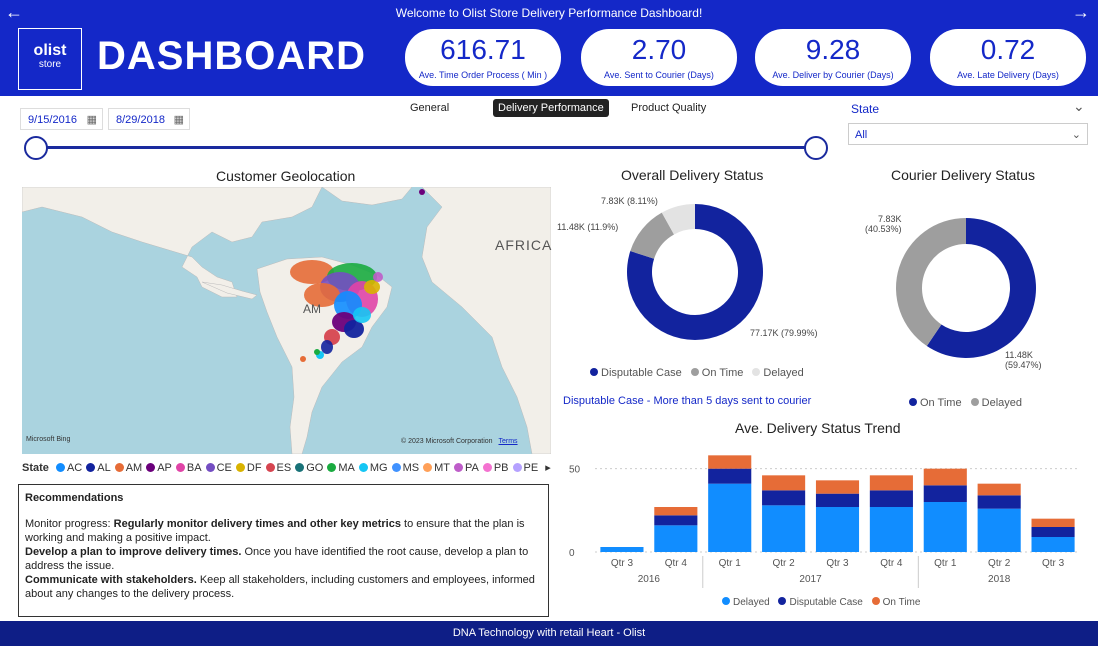 The image size is (1098, 646). I want to click on kpi-value: 0.72, so click(1008, 49).